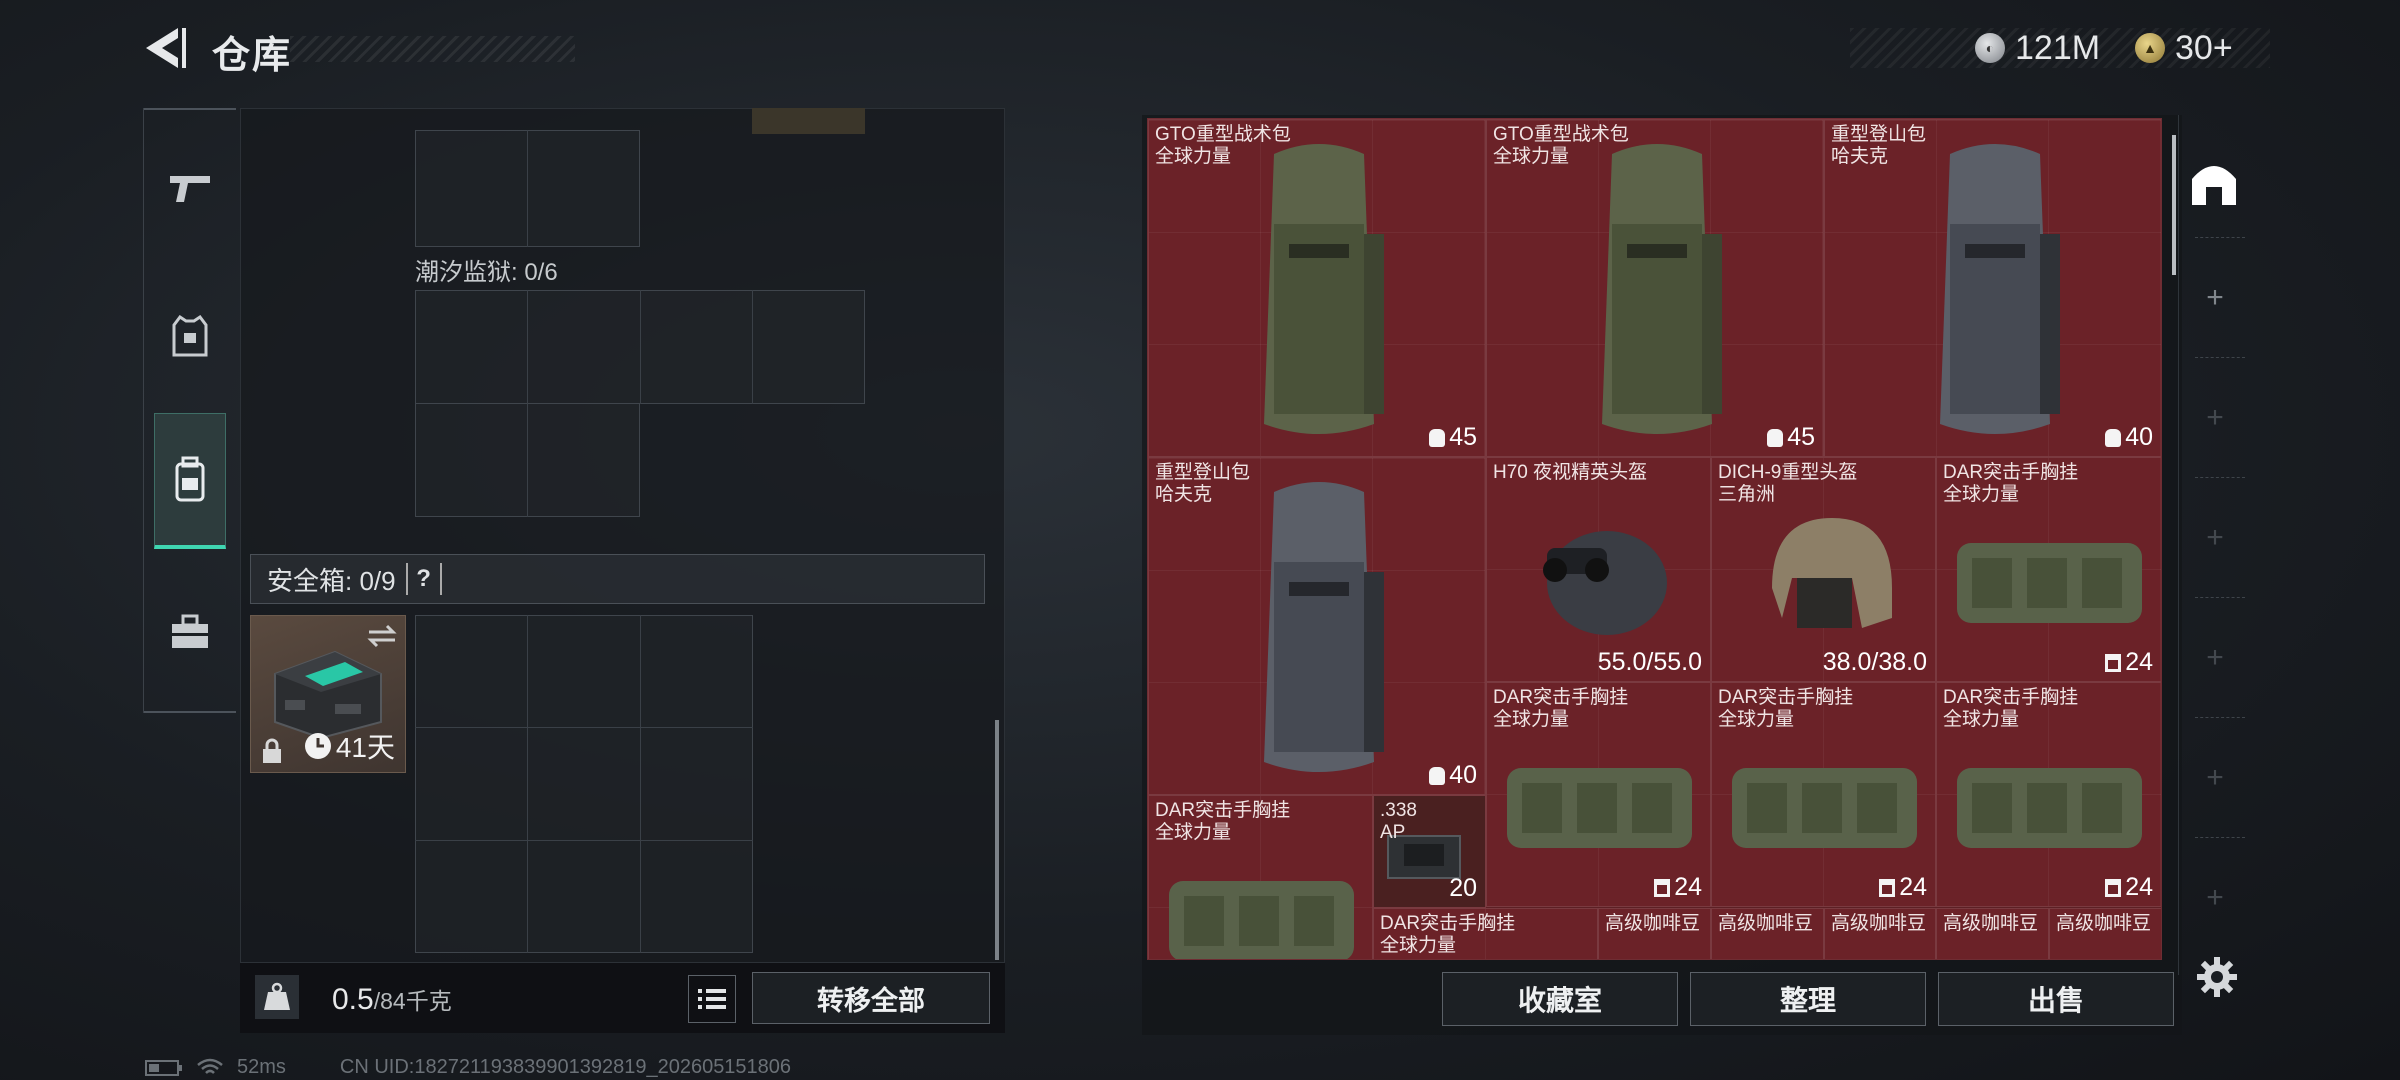 The width and height of the screenshot is (2400, 1080). I want to click on transfer-all-button: 转移全部, so click(871, 998).